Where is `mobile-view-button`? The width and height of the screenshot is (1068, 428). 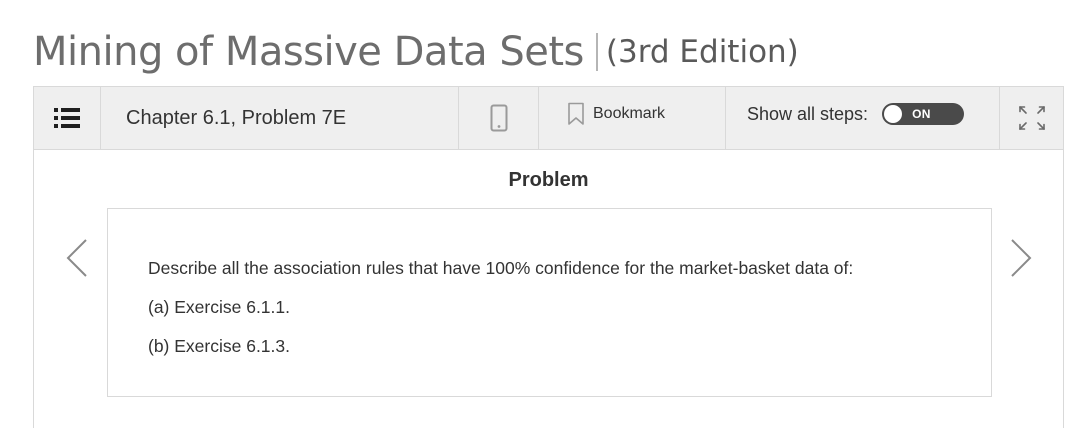 mobile-view-button is located at coordinates (499, 118).